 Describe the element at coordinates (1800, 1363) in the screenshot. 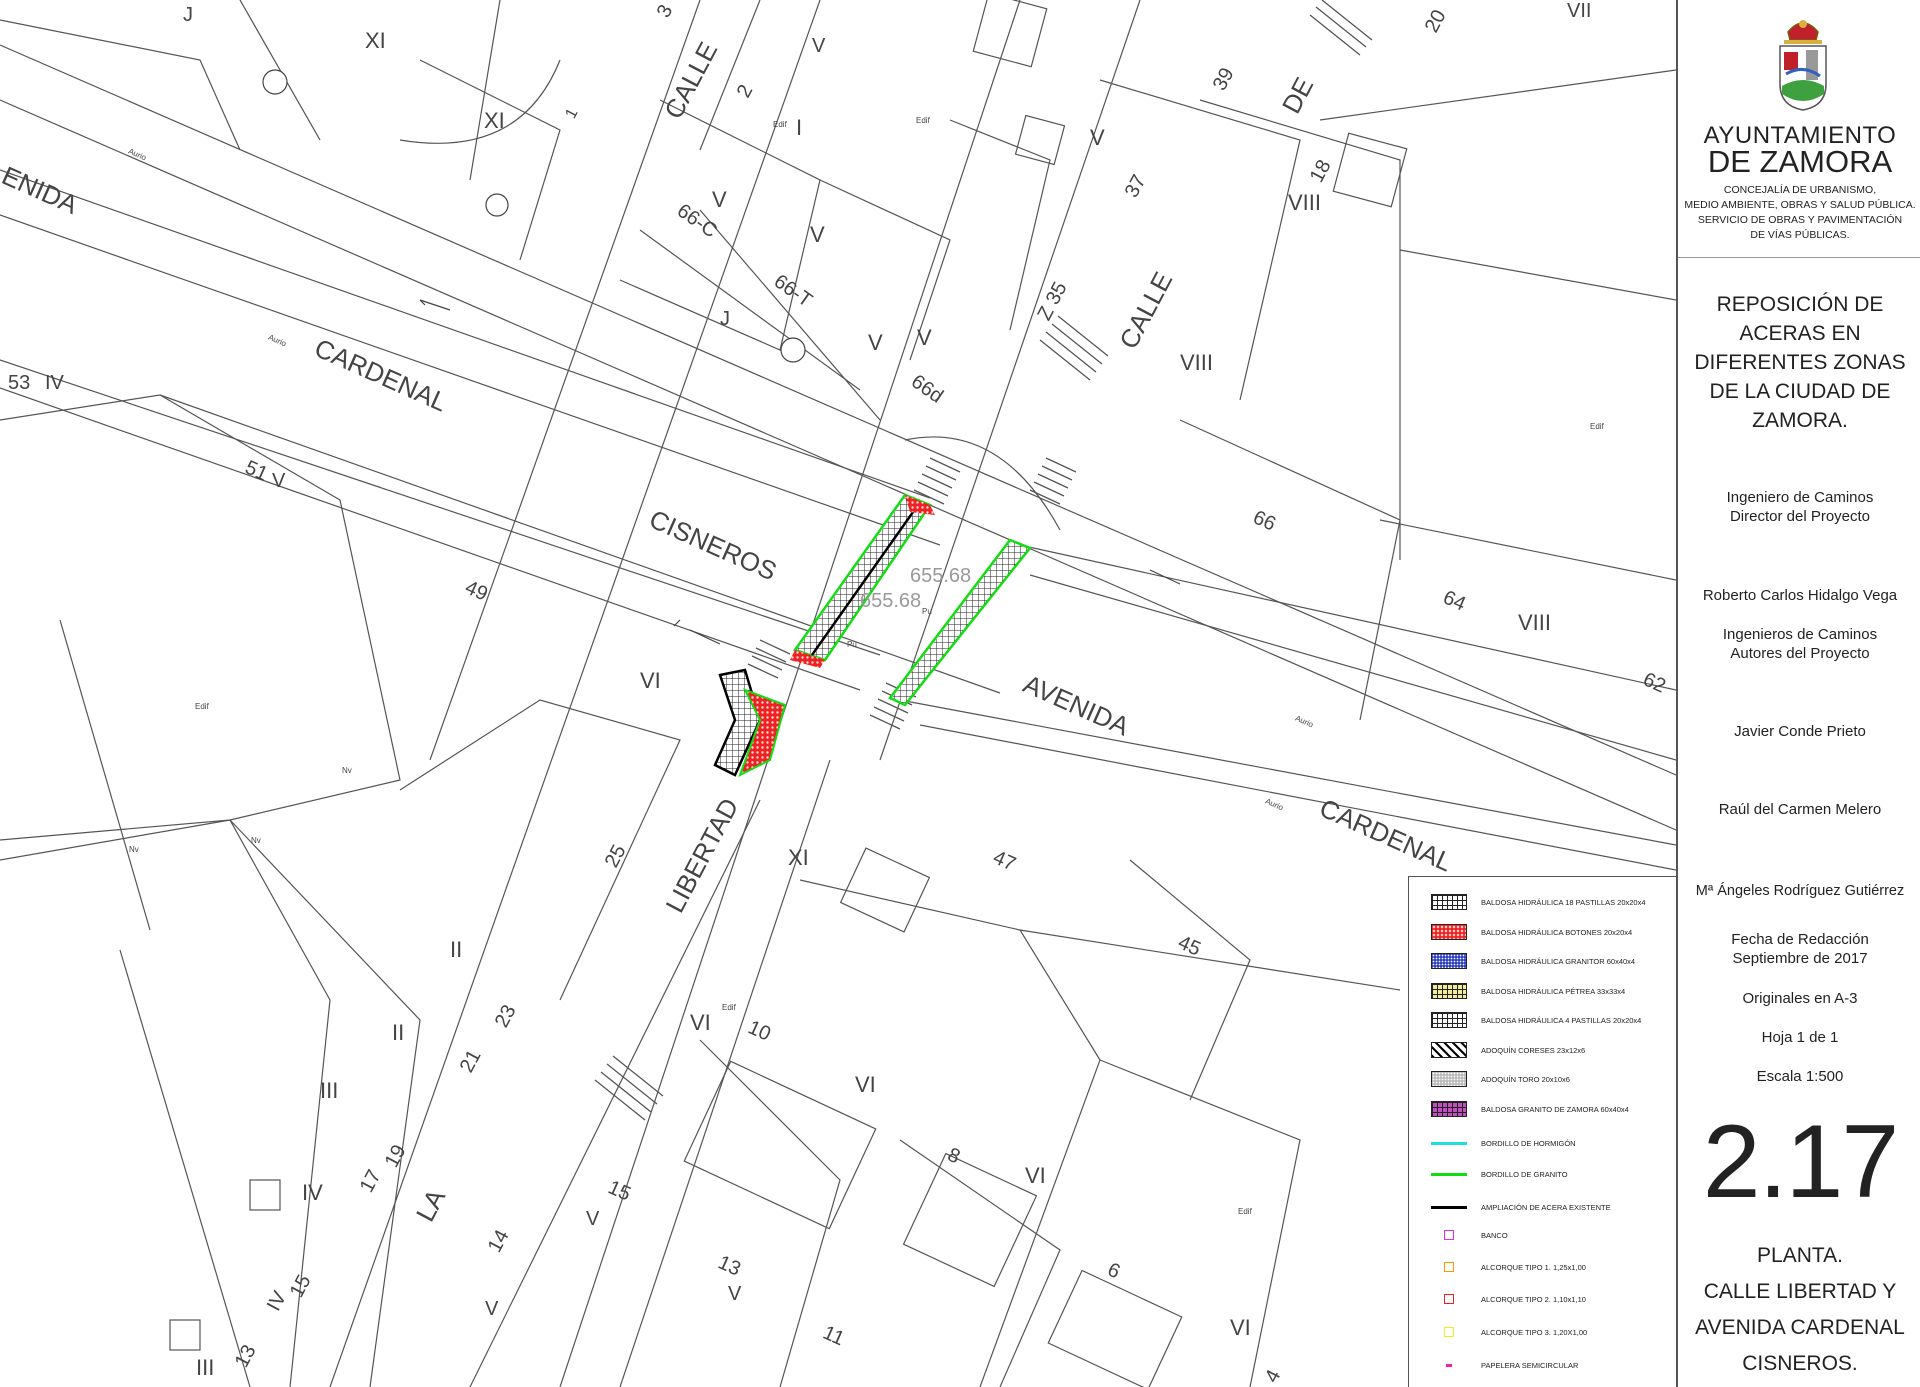

I see `plan-title-line: CISNEROS.` at that location.